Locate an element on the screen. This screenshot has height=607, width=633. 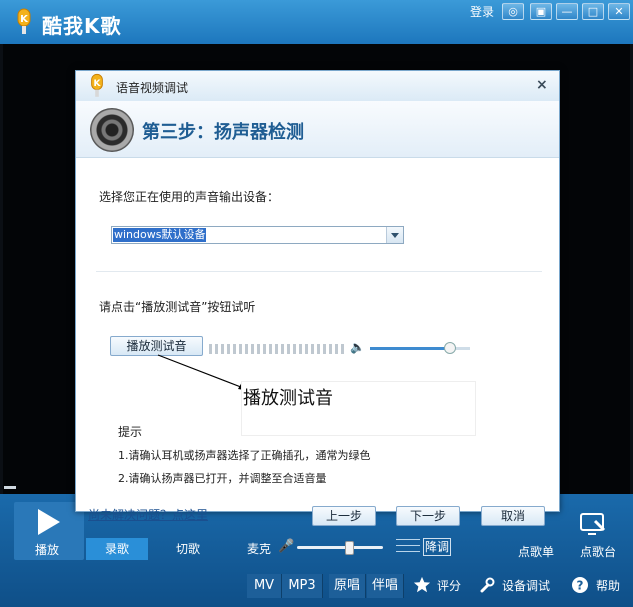
speaker-volume-fill is located at coordinates (409, 348).